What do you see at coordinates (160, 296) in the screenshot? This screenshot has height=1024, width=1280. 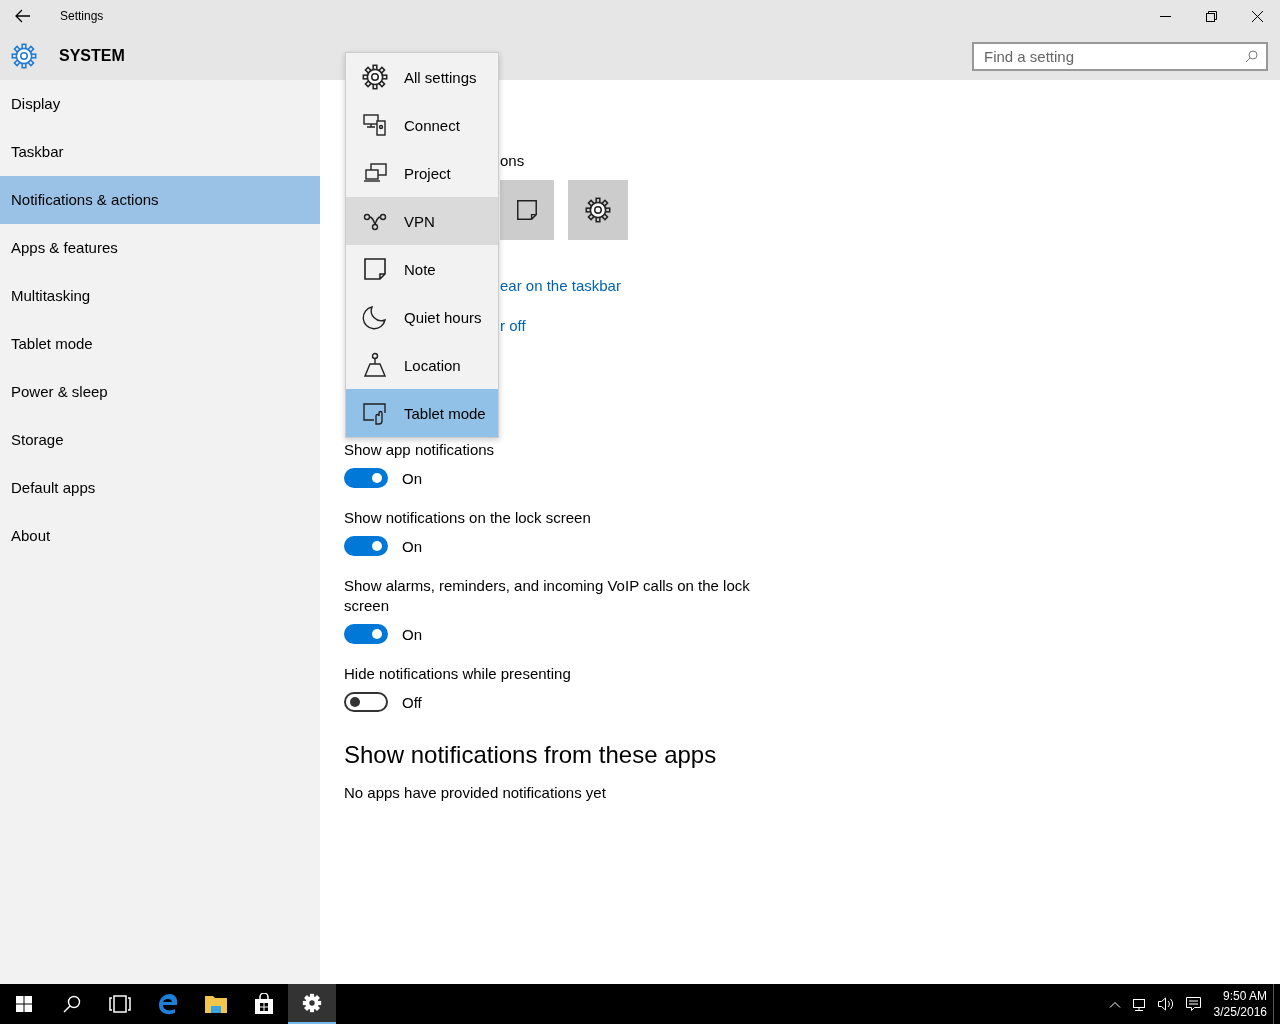 I see `sidebar-item: Multitasking` at bounding box center [160, 296].